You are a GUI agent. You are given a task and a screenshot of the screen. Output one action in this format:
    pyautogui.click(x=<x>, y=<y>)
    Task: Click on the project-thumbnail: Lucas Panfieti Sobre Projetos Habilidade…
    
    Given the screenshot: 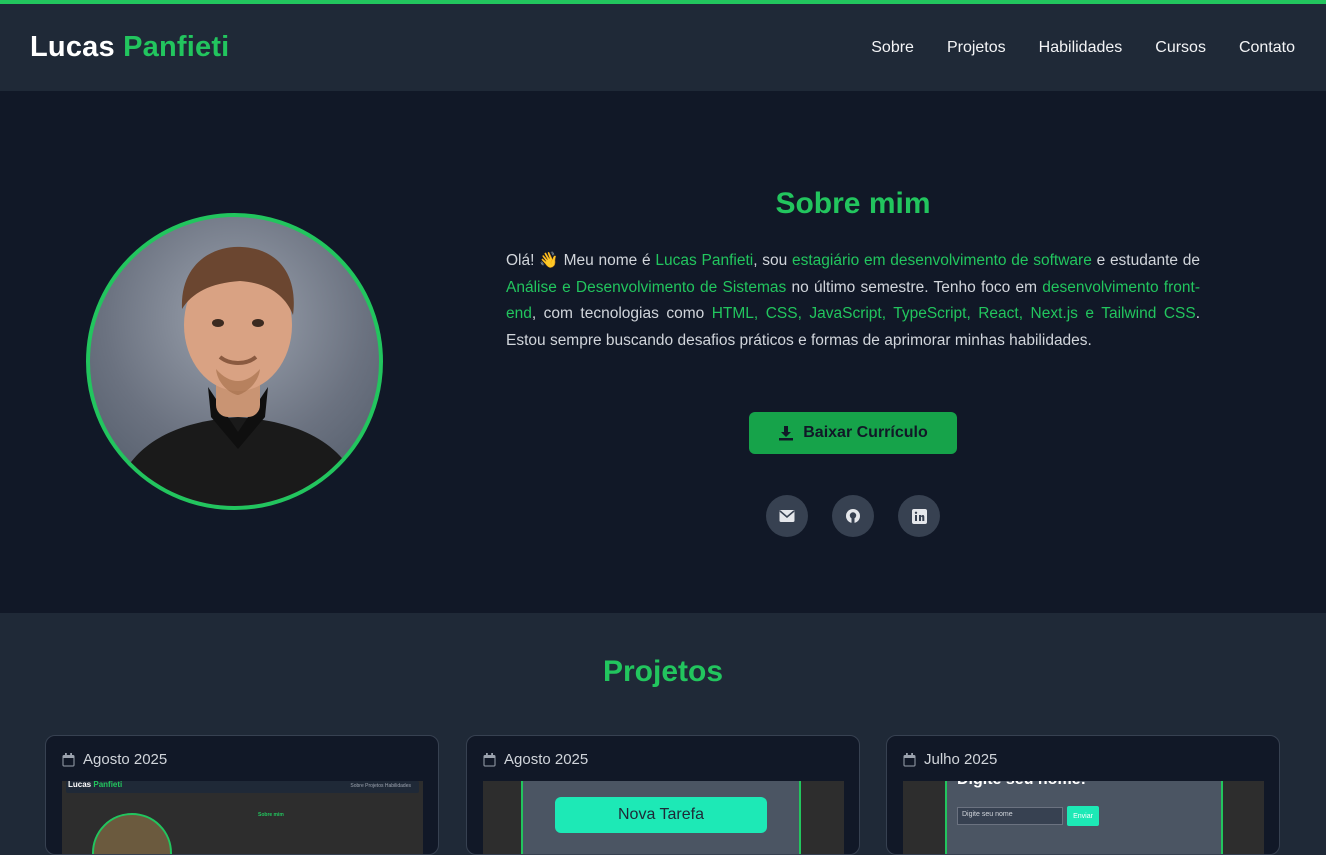 What is the action you would take?
    pyautogui.click(x=242, y=817)
    